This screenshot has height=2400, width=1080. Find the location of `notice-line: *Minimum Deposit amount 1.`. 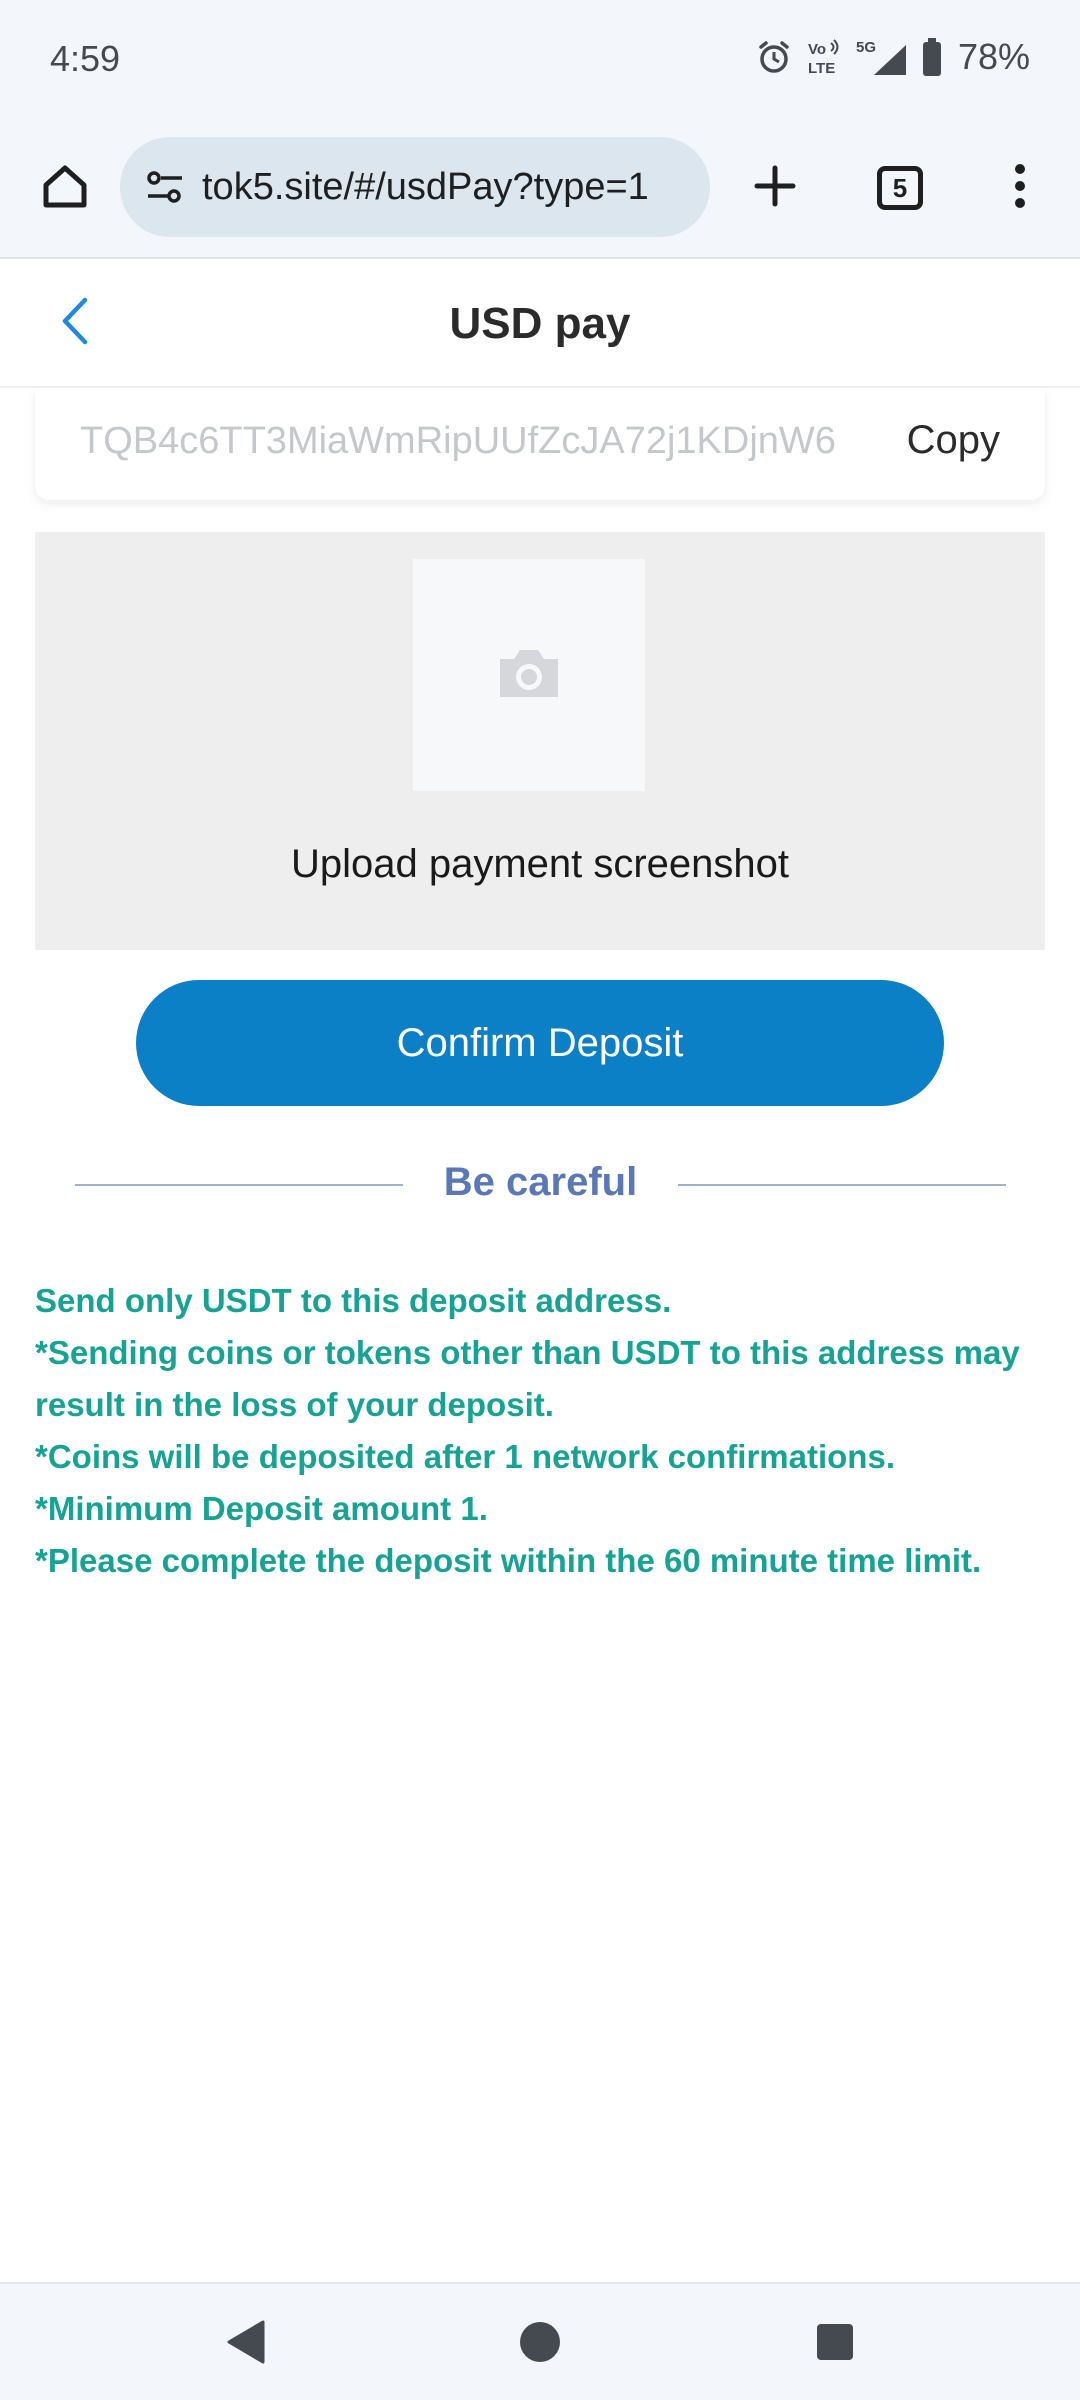

notice-line: *Minimum Deposit amount 1. is located at coordinates (261, 1508).